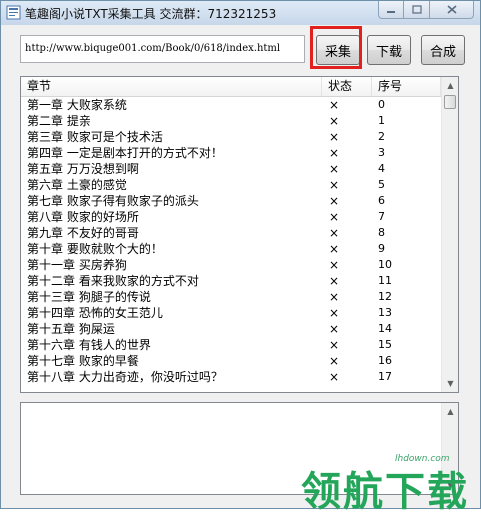 Image resolution: width=481 pixels, height=517 pixels. I want to click on collect-button: 采集, so click(338, 50).